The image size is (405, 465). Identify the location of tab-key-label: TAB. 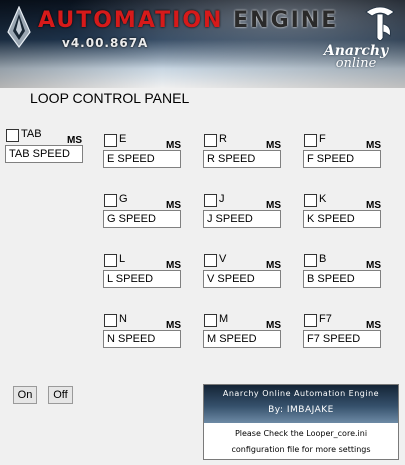
(31, 134).